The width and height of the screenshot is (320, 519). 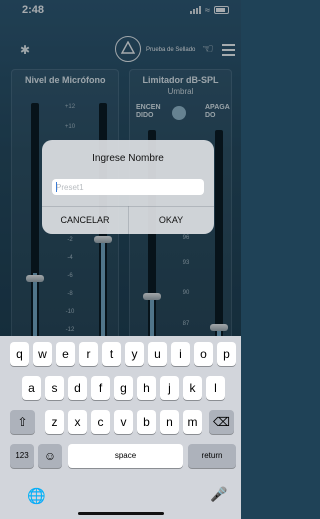 I want to click on key-t: t, so click(x=111, y=354).